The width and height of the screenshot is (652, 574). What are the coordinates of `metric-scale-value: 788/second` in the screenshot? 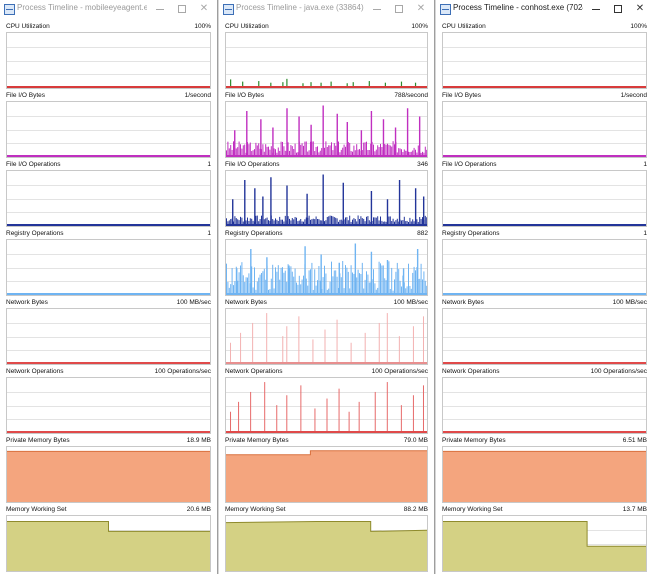 It's located at (411, 95).